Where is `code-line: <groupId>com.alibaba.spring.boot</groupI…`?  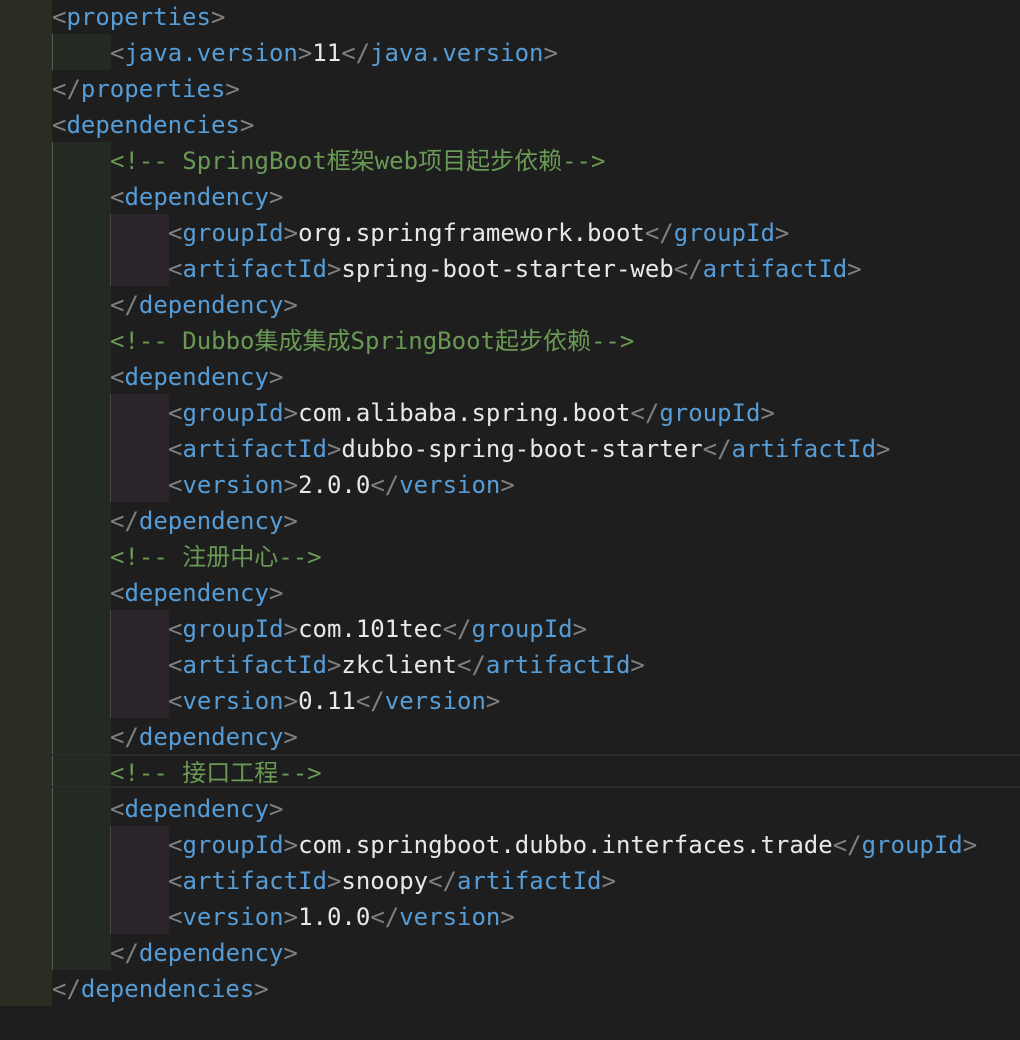 code-line: <groupId>com.alibaba.spring.boot</groupI… is located at coordinates (471, 414).